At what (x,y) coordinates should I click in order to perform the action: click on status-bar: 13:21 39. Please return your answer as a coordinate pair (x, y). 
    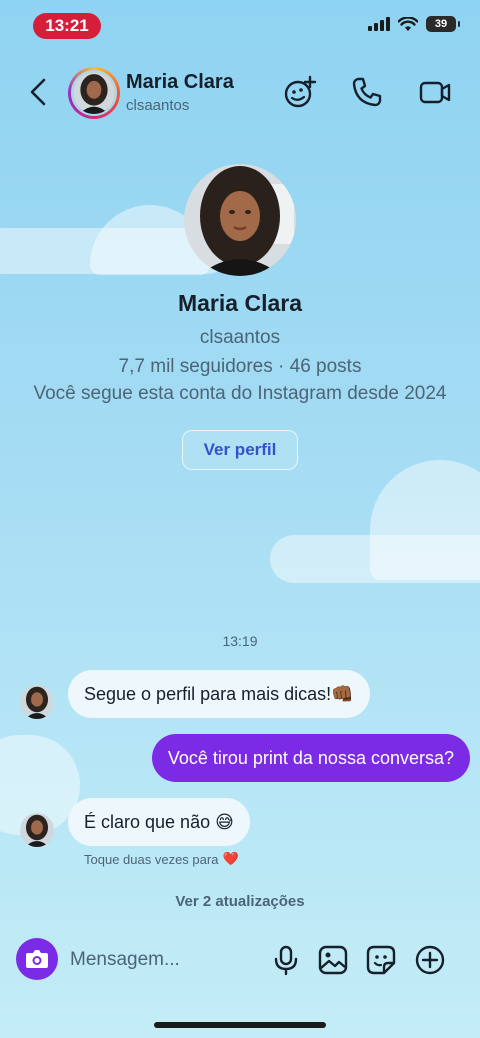
    Looking at the image, I should click on (240, 27).